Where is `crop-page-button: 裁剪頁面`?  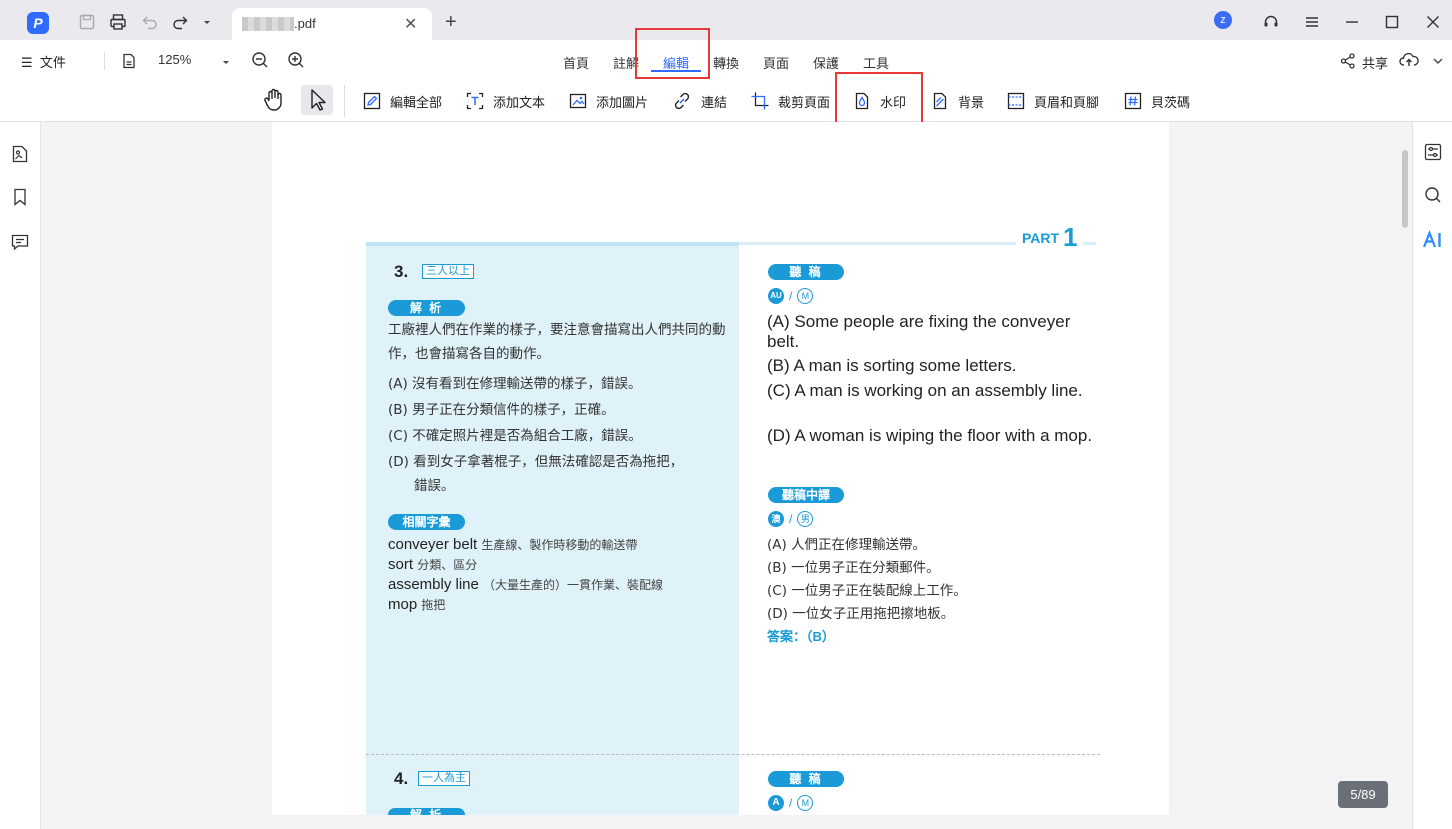 crop-page-button: 裁剪頁面 is located at coordinates (790, 101).